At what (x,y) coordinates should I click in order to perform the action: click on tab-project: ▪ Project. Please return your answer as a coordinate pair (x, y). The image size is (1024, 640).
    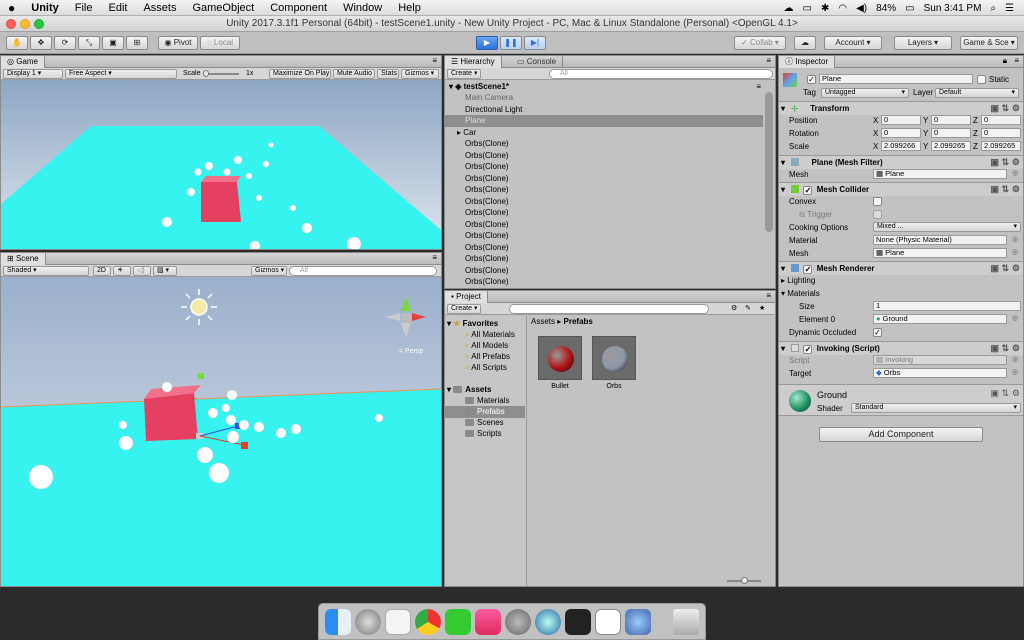
    Looking at the image, I should click on (466, 297).